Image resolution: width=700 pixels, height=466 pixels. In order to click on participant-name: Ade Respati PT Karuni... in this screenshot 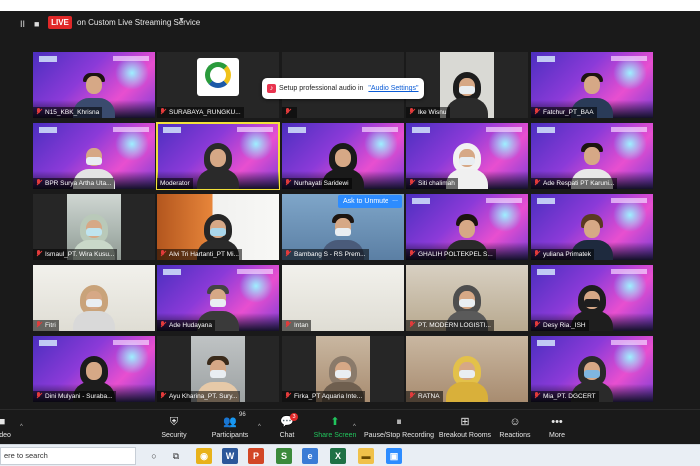, I will do `click(574, 183)`.